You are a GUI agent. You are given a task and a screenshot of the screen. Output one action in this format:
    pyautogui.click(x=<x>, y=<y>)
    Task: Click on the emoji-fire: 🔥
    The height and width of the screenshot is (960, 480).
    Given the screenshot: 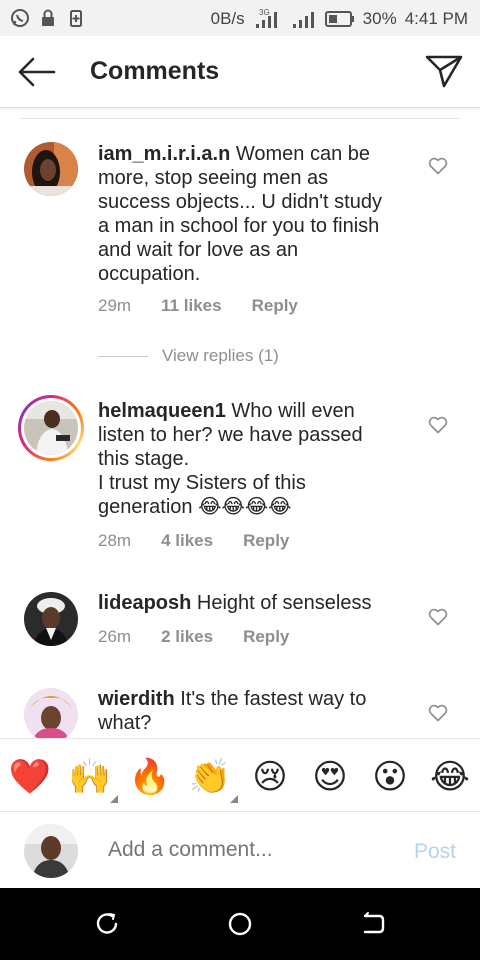 What is the action you would take?
    pyautogui.click(x=150, y=777)
    